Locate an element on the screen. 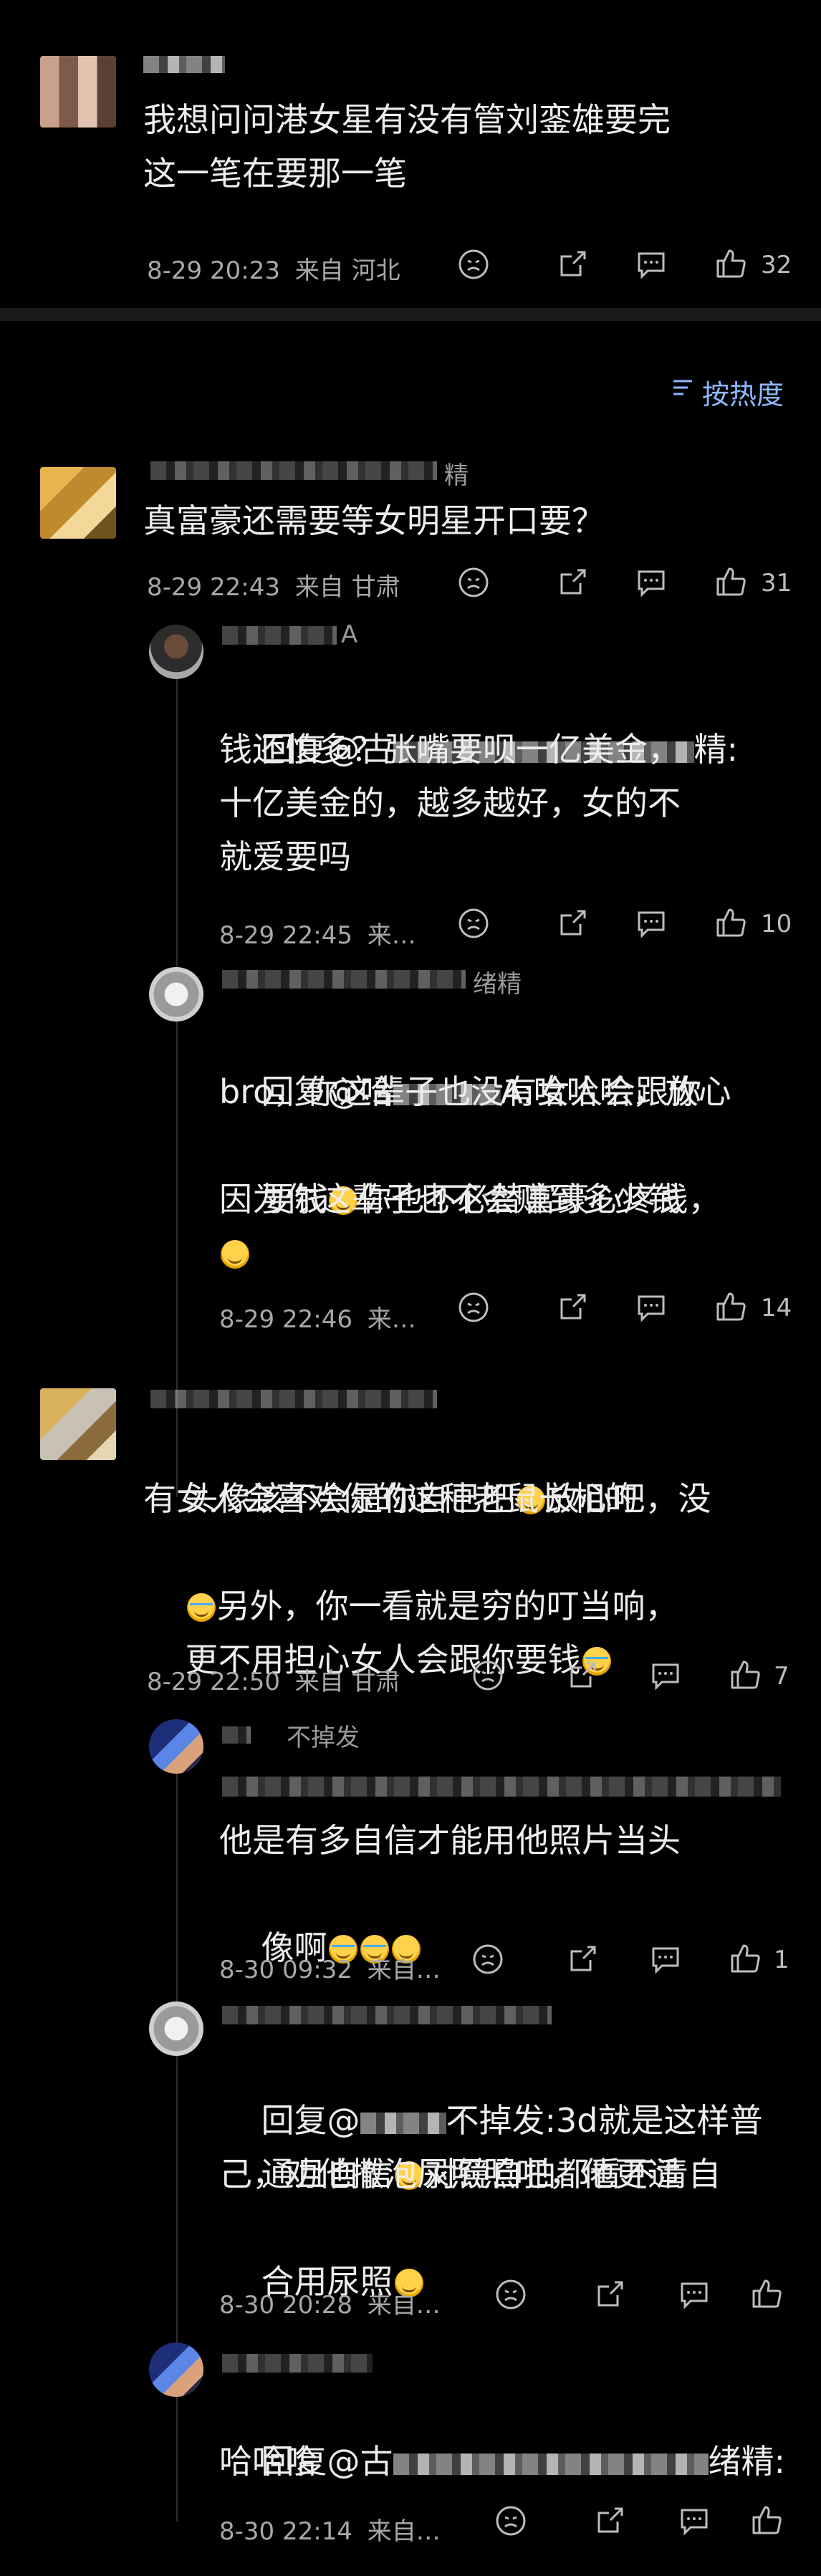  comment-date: 8-29 20:23 is located at coordinates (214, 271).